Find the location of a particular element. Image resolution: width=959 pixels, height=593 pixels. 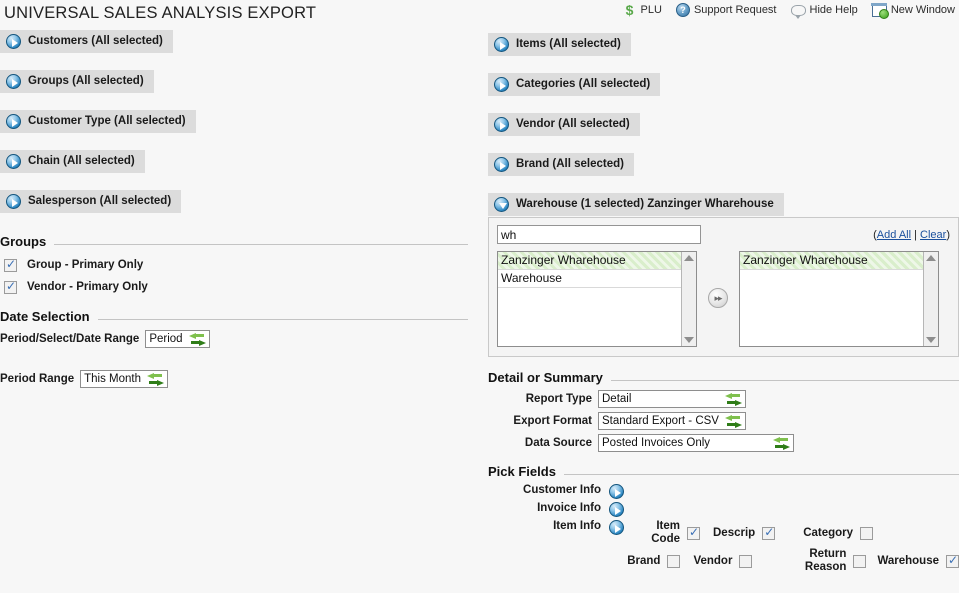

accordion-chain: Chain (All selected) is located at coordinates (72, 161).